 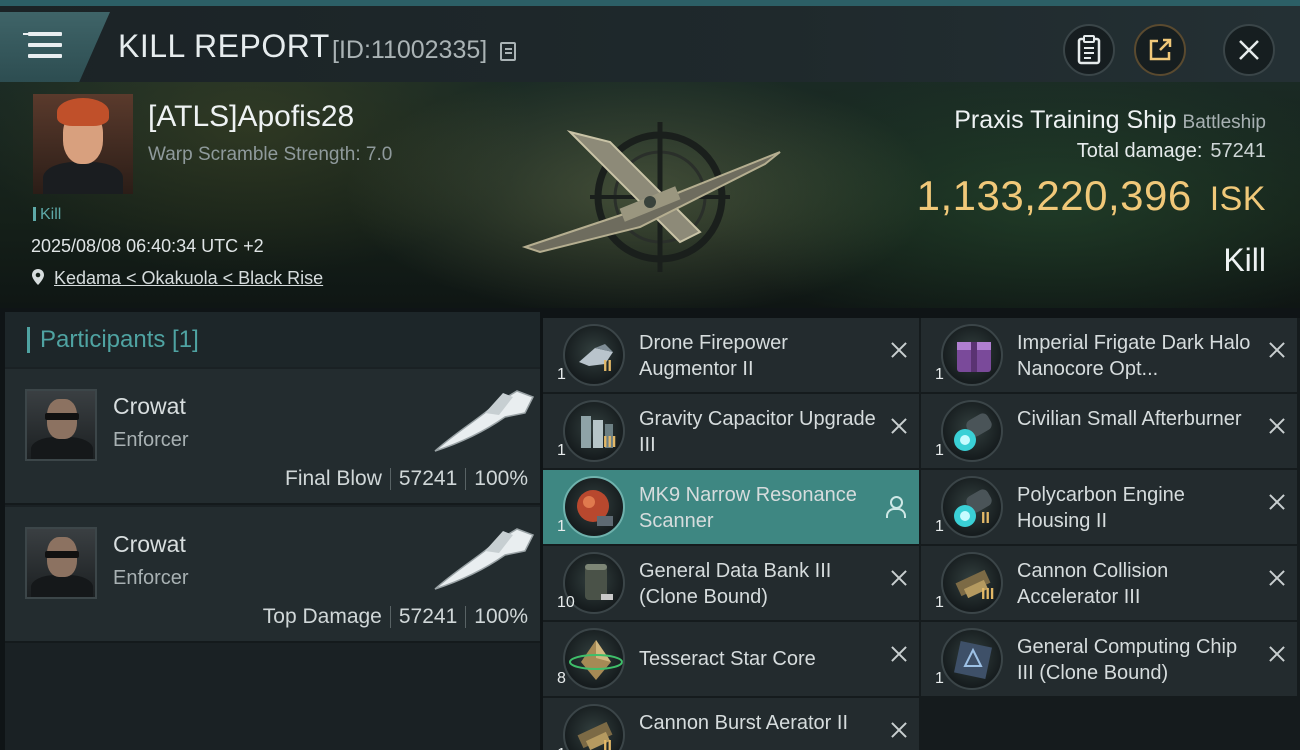 I want to click on item-row: 1 III Cannon Collision Accelerator III, so click(x=1109, y=583).